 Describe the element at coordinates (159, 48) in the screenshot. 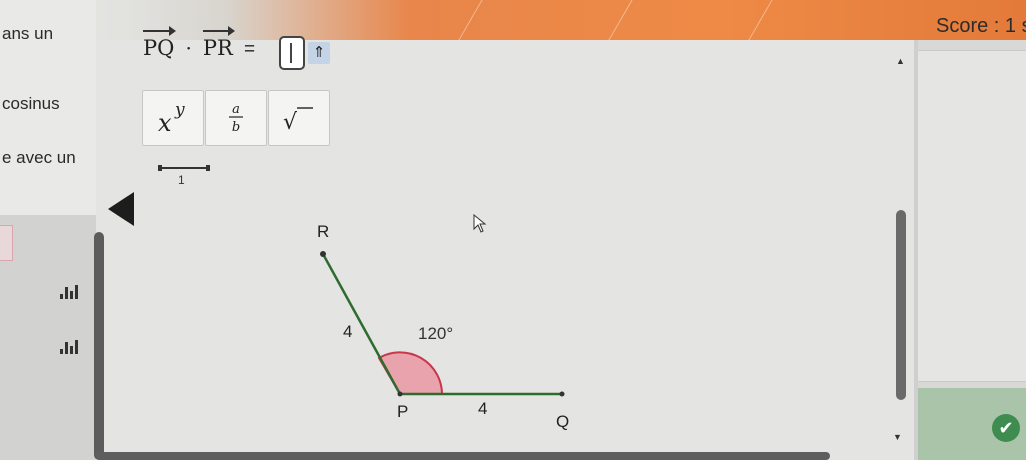

I see `vector-pq-label: PQ` at that location.